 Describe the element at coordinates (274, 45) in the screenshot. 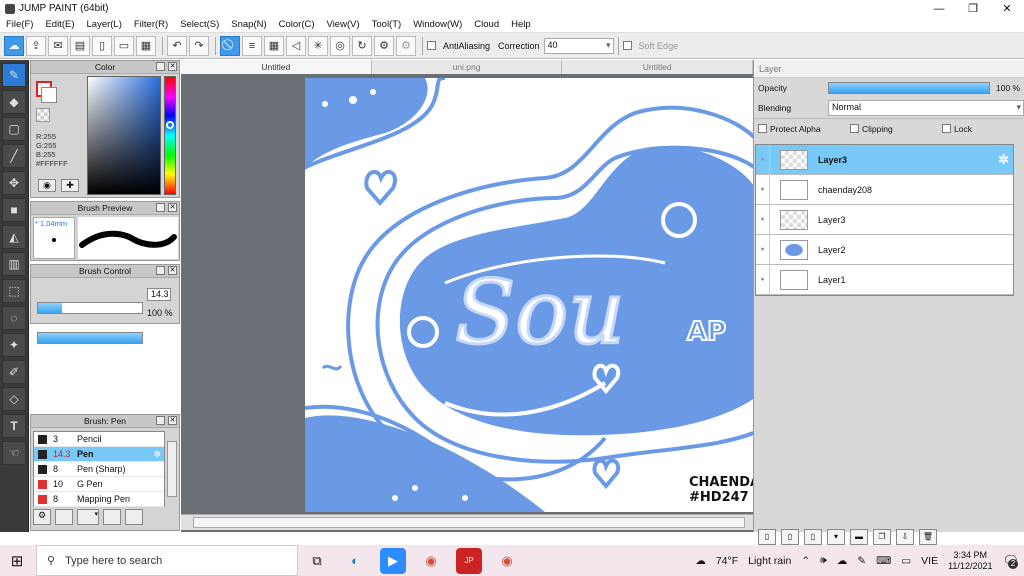

I see `grid-snap-icon: ▦` at that location.